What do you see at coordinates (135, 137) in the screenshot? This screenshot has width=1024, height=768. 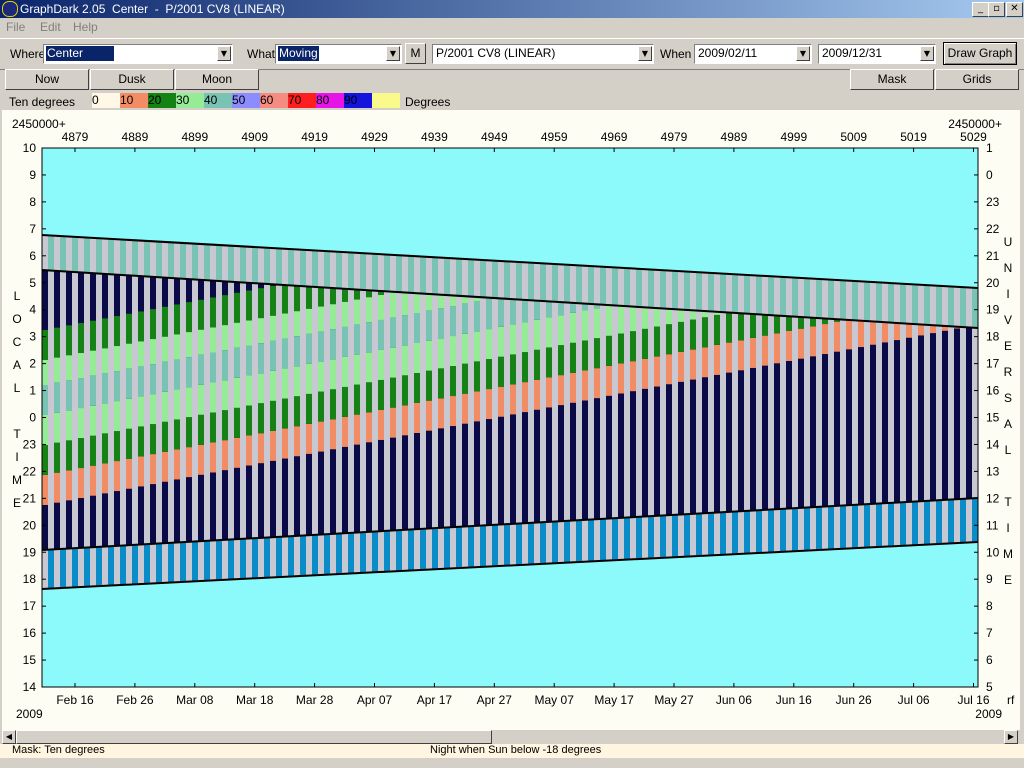 I see `jd-tick-label: 4889` at bounding box center [135, 137].